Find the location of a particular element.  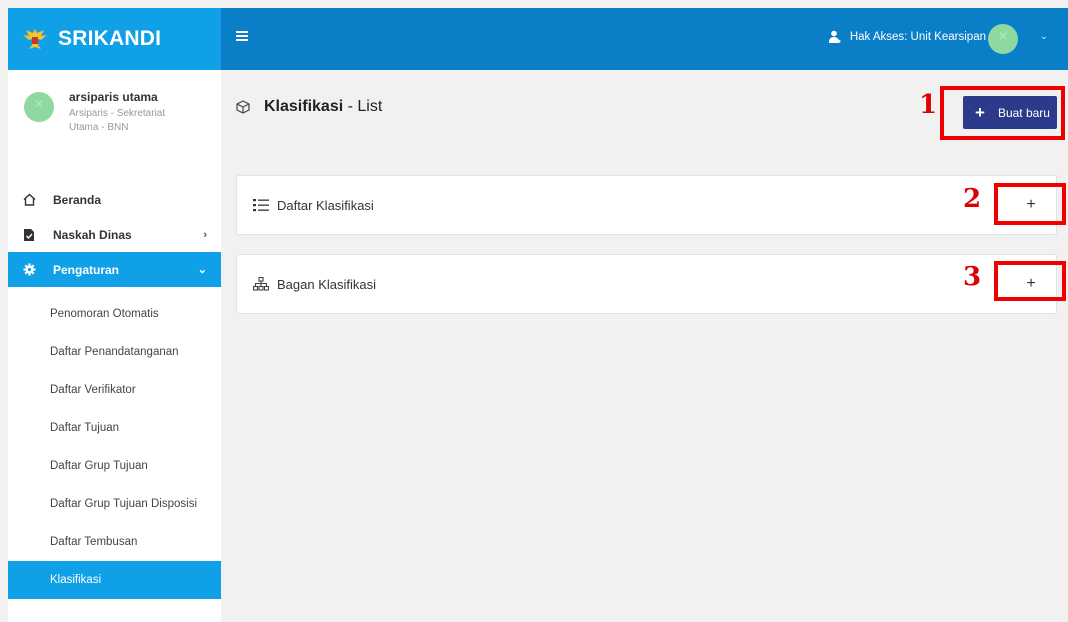

access-label: Hak Akses: Unit Kearsipan is located at coordinates (917, 36).